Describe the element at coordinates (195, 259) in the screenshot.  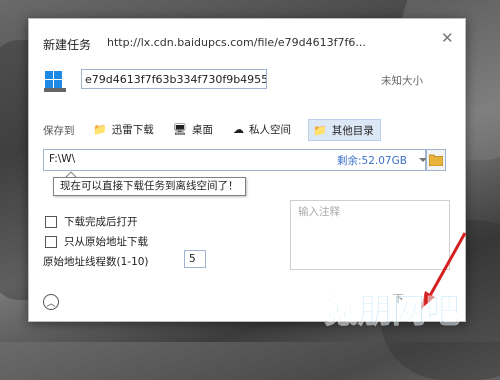
I see `thread-count-input: 5` at that location.